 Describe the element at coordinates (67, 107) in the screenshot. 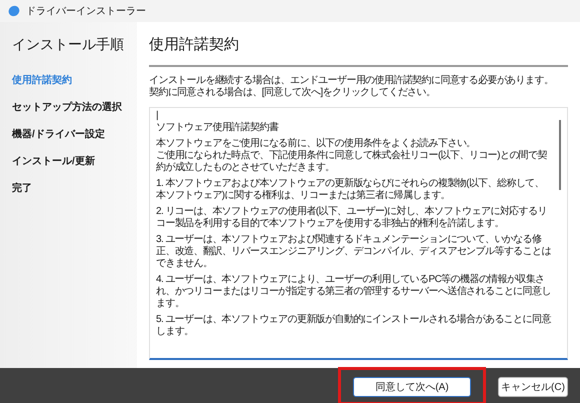

I see `step-item: セットアップ方法の選択` at that location.